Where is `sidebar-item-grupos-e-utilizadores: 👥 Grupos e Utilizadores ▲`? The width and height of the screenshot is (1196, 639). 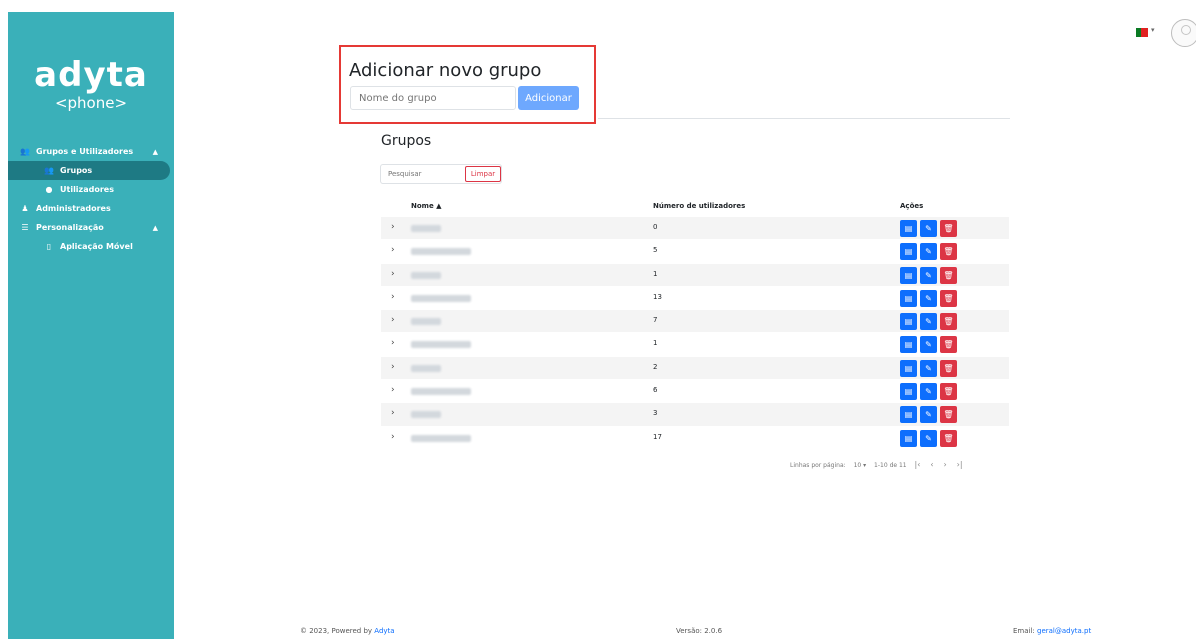
sidebar-item-grupos-e-utilizadores: 👥 Grupos e Utilizadores ▲ is located at coordinates (91, 151).